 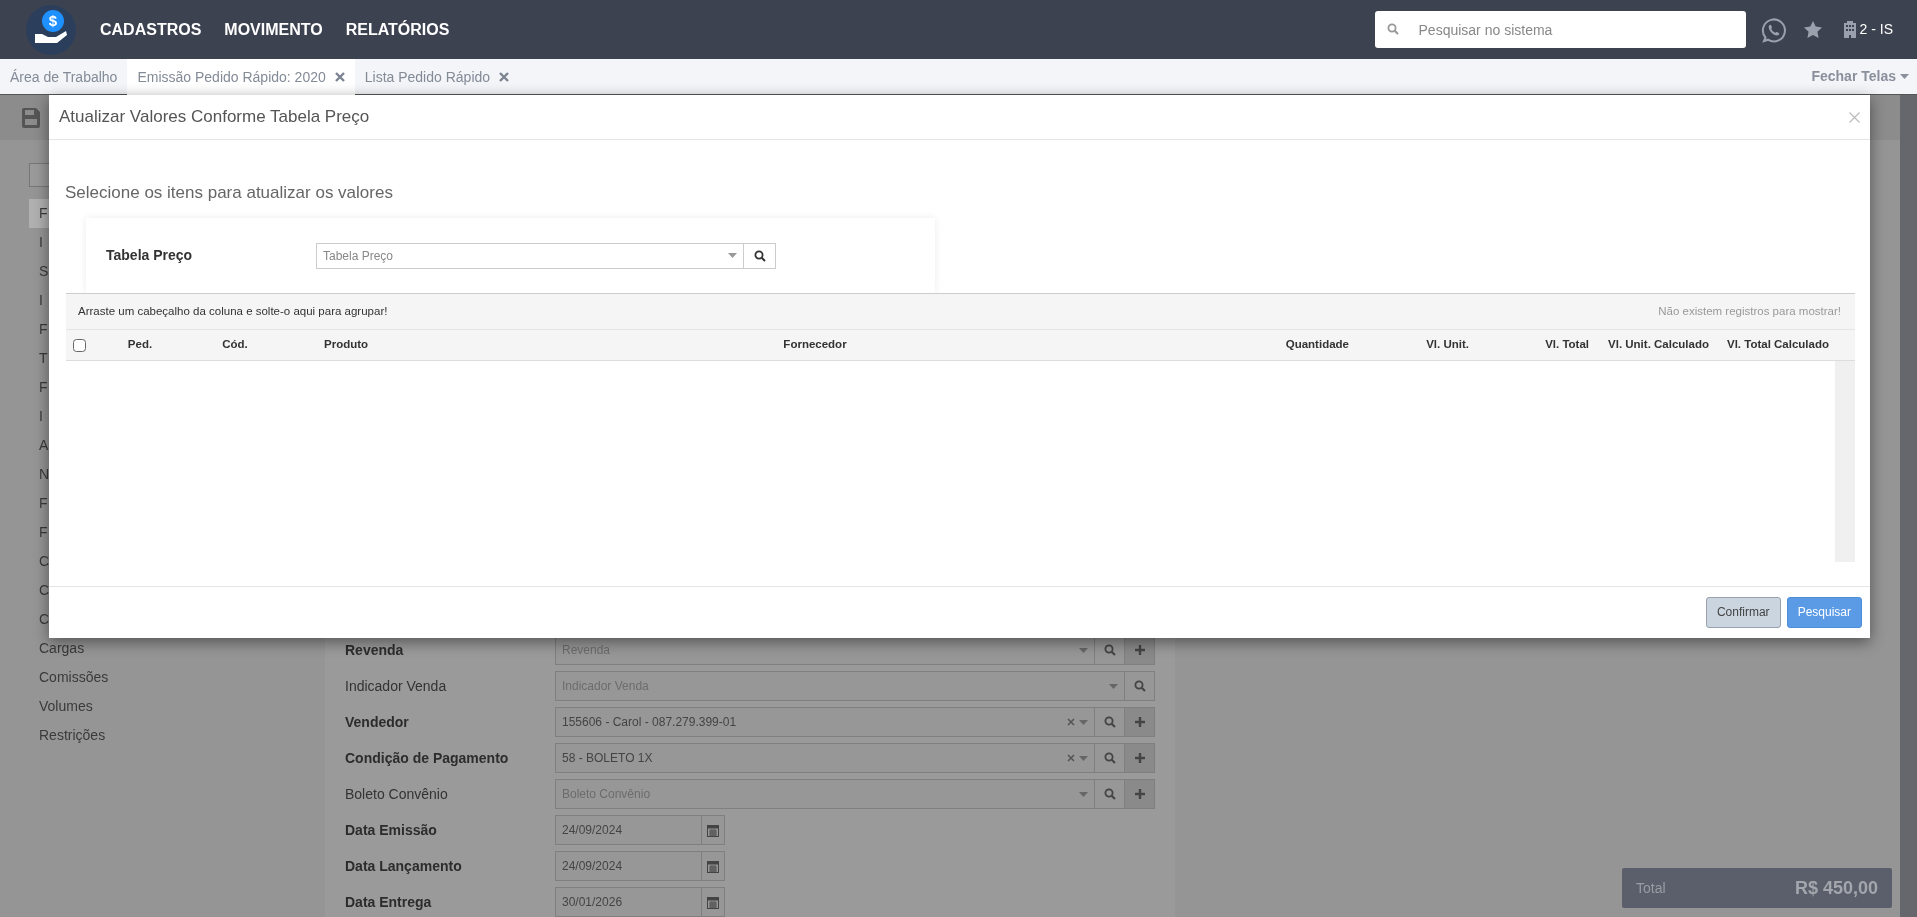 I want to click on field-label: Condição de Pagamento, so click(x=427, y=758).